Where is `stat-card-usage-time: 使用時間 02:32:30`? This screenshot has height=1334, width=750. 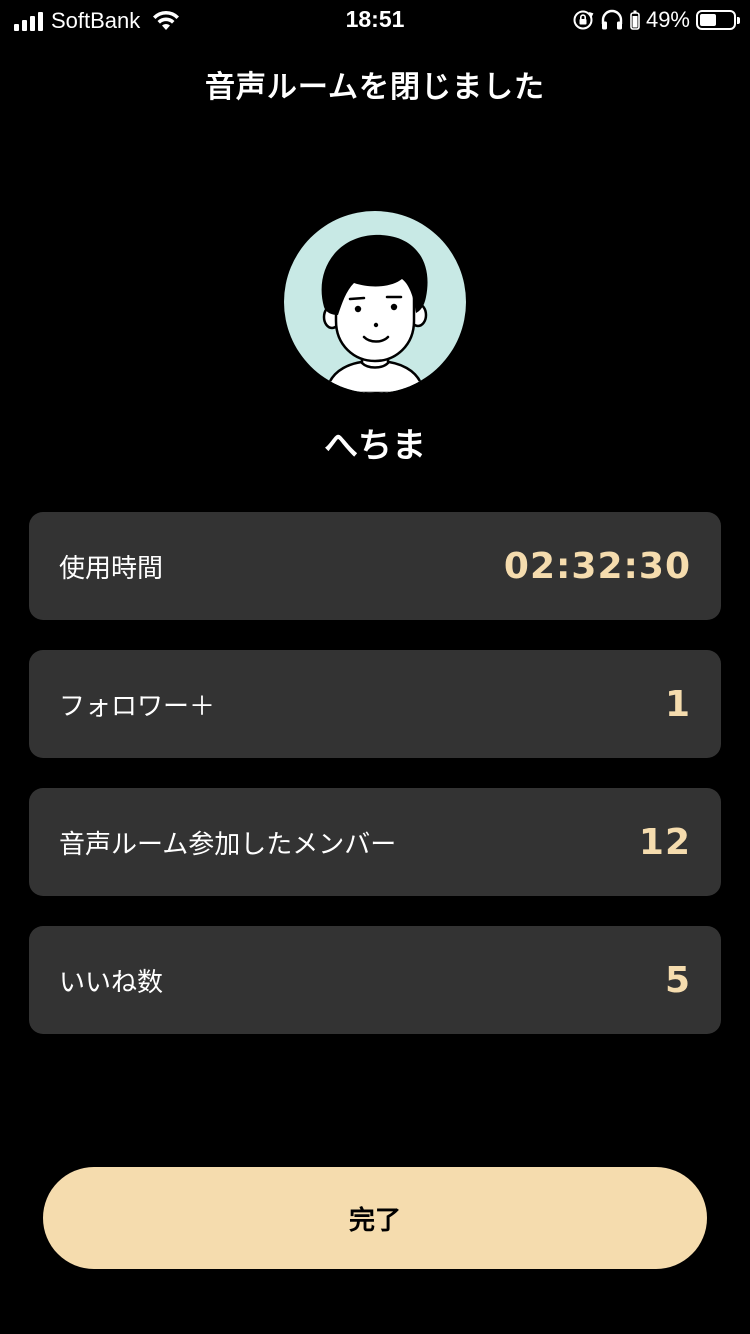 stat-card-usage-time: 使用時間 02:32:30 is located at coordinates (375, 566).